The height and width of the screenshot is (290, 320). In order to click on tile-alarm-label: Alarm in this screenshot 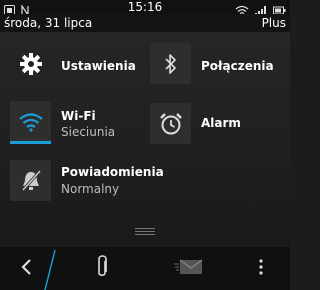, I will do `click(221, 123)`.